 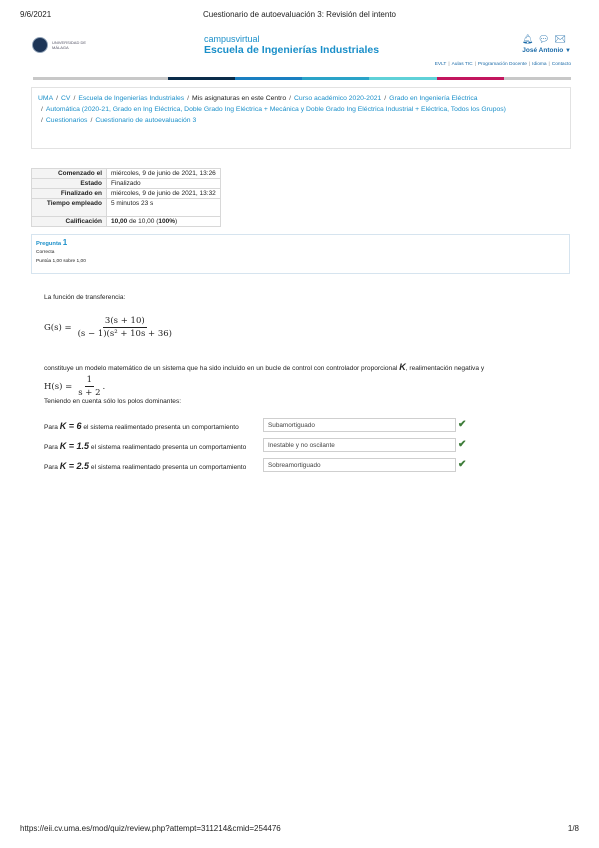 I want to click on h-denominator: s + 2, so click(x=89, y=393).